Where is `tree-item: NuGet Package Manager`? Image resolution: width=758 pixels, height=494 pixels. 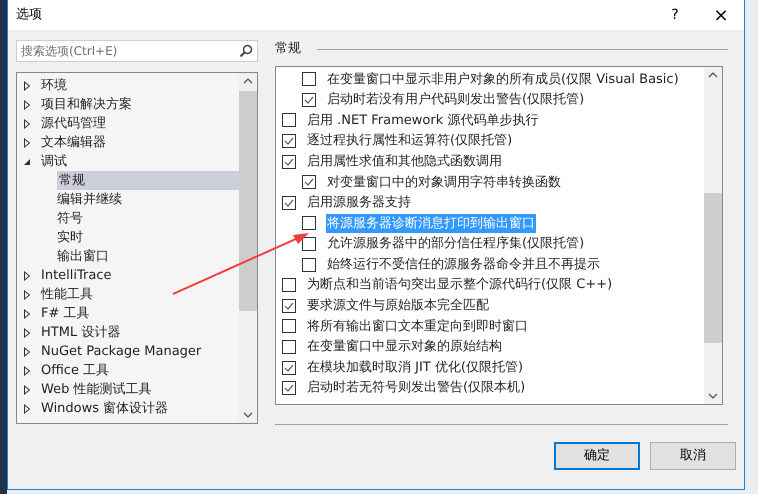
tree-item: NuGet Package Manager is located at coordinates (121, 351).